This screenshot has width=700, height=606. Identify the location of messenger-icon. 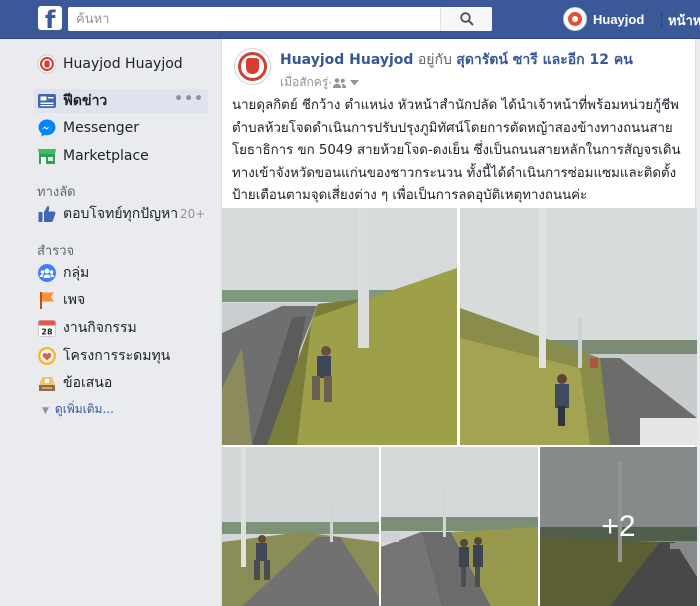
(47, 128).